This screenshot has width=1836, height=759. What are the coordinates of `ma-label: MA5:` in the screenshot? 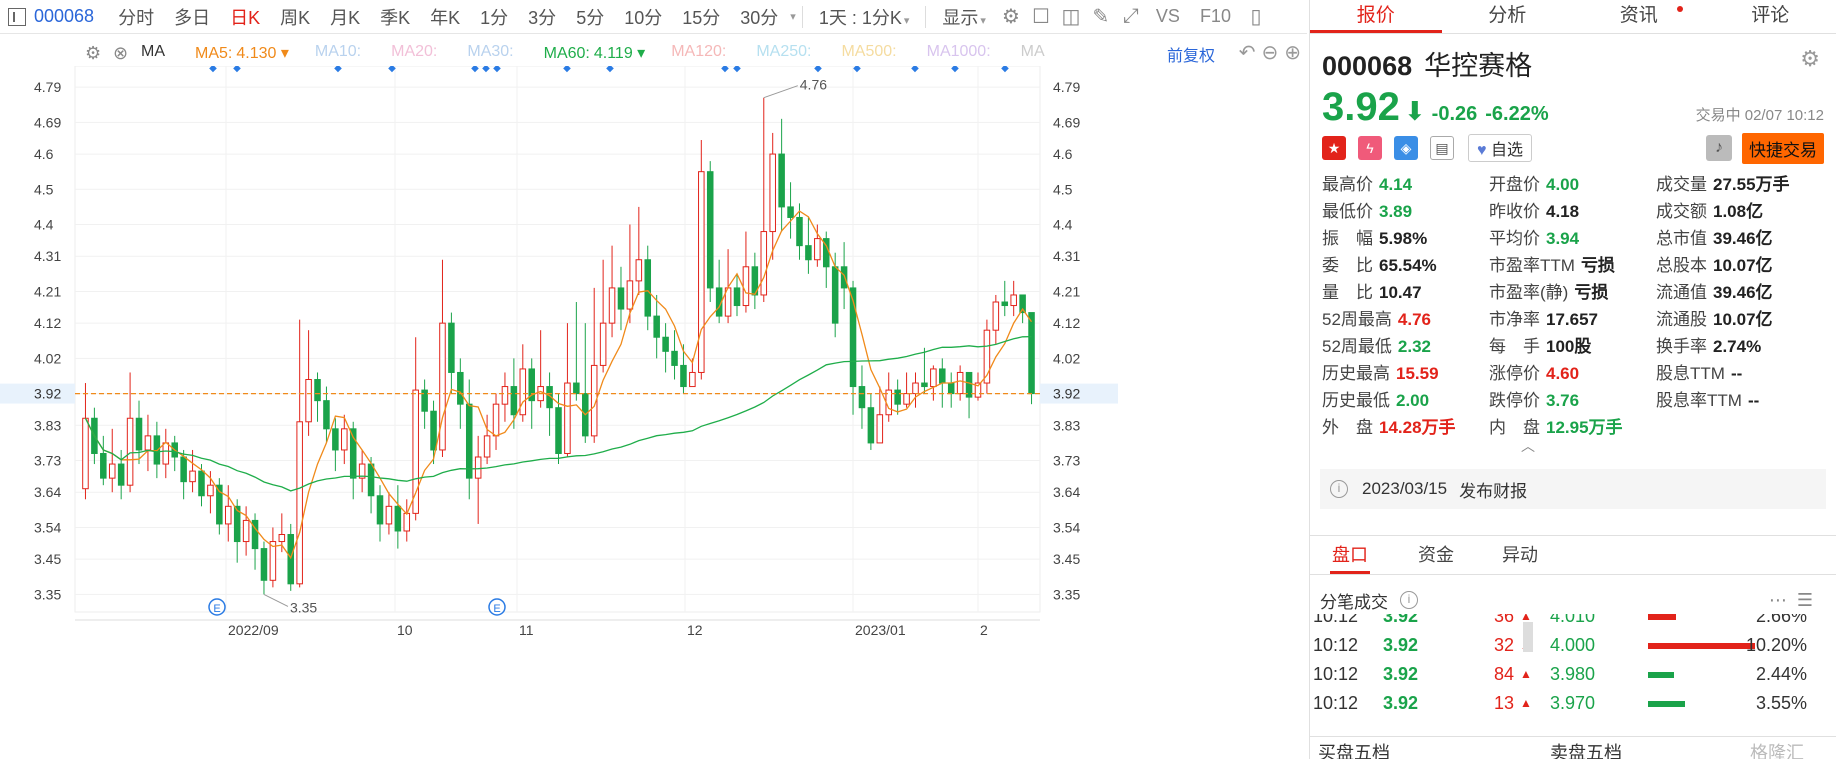 It's located at (214, 53).